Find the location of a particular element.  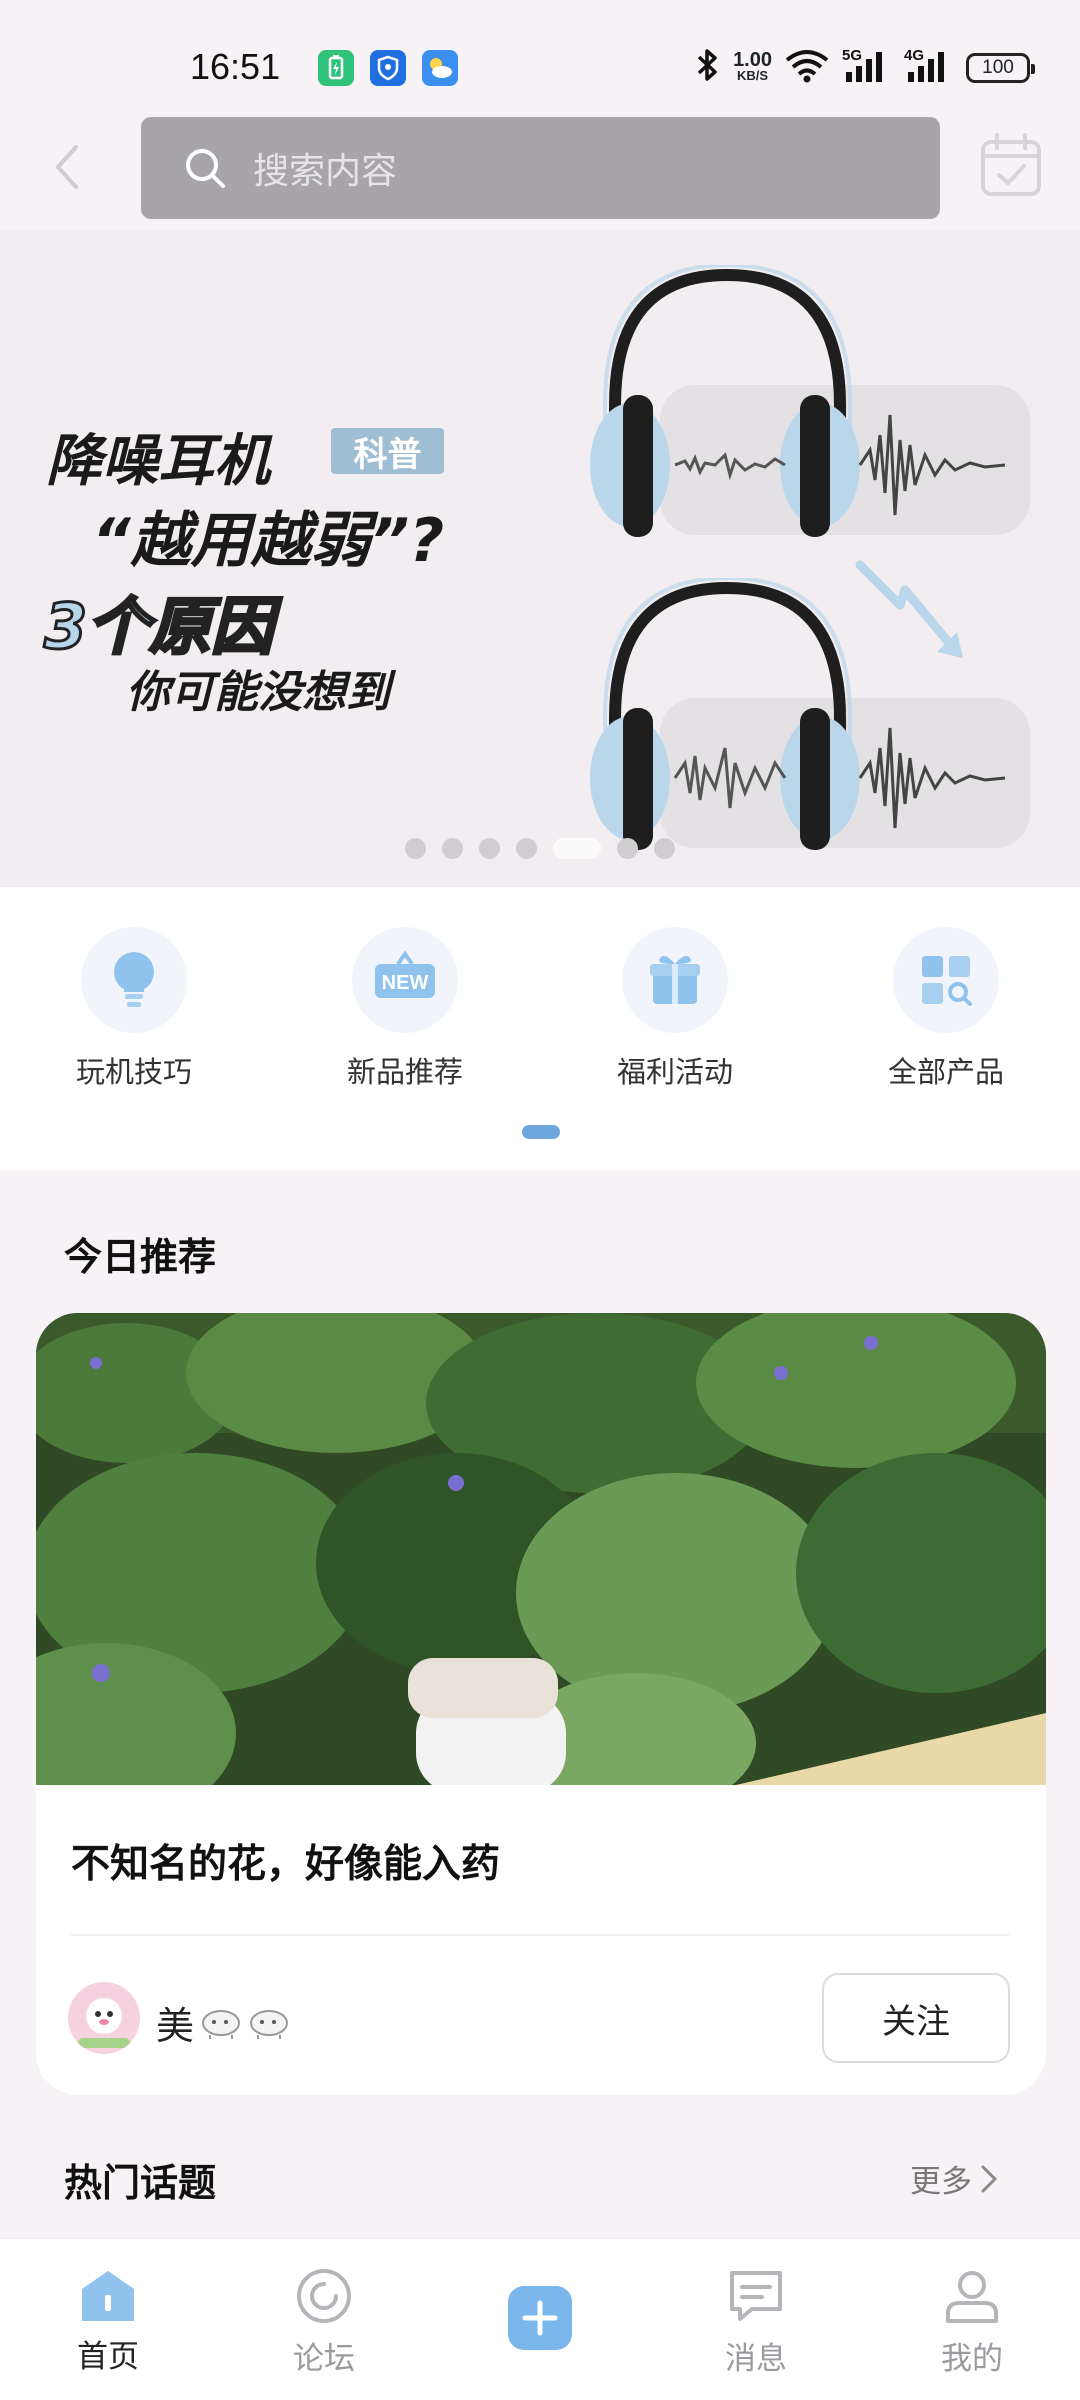

home-icon is located at coordinates (108, 2296).